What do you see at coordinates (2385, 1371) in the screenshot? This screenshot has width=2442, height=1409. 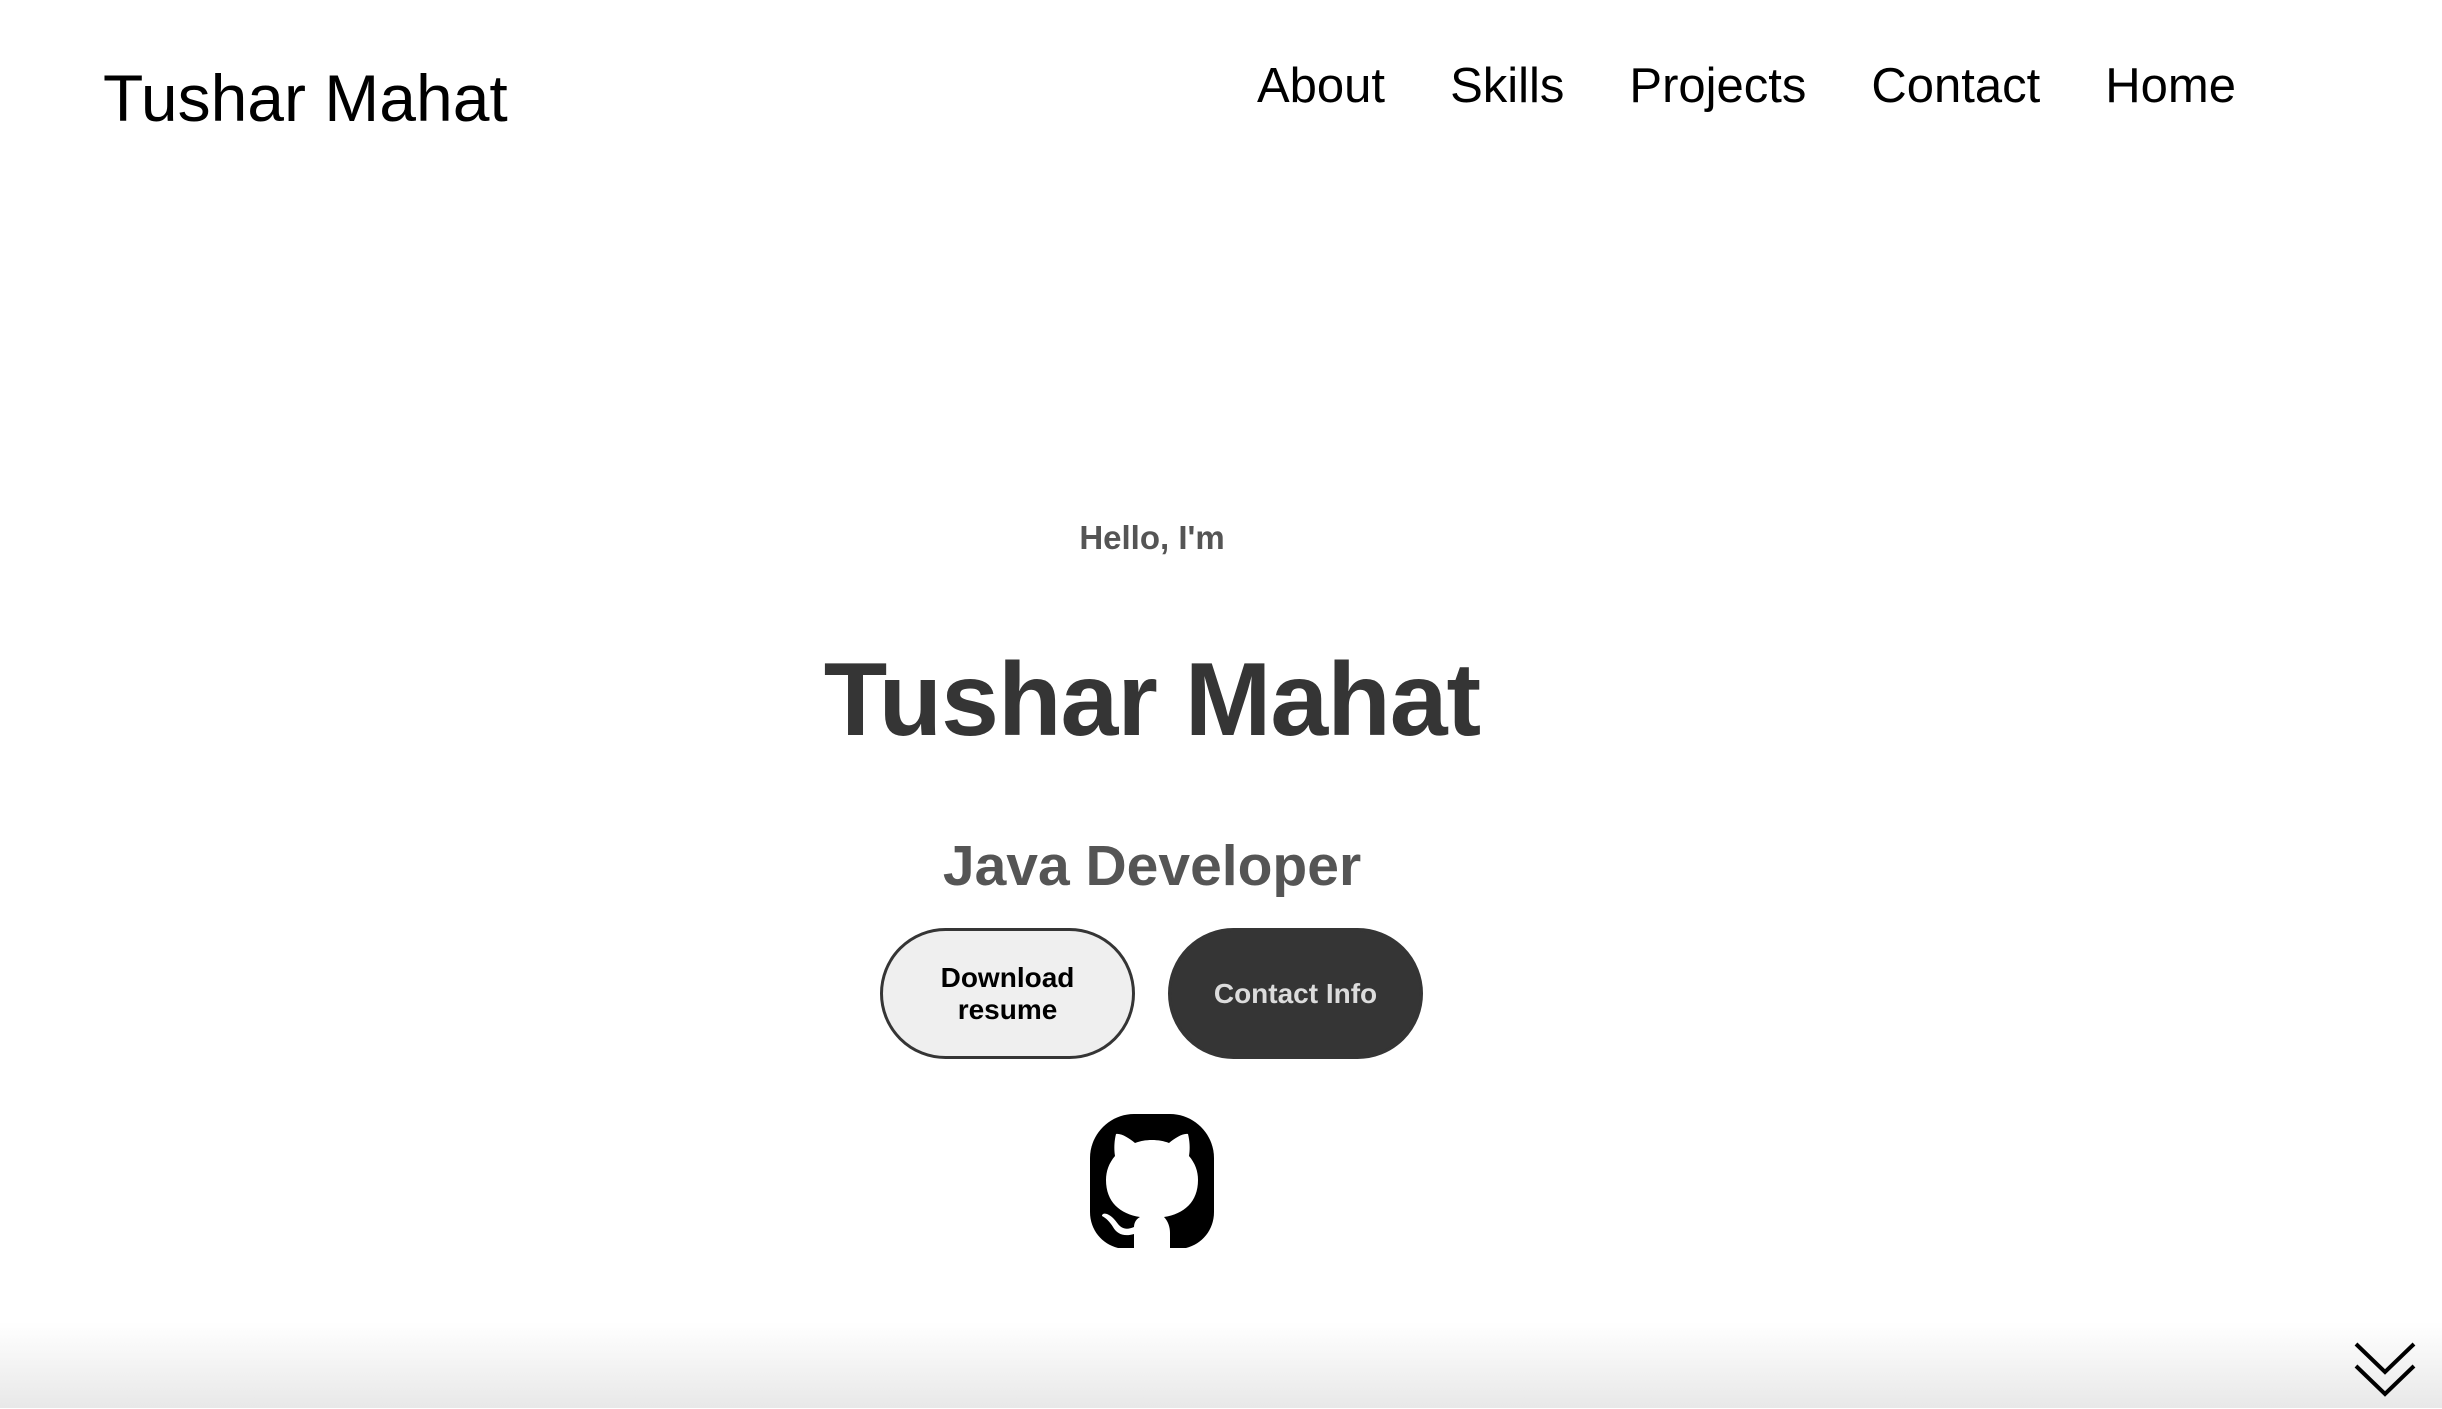 I see `double-chevron-down-icon` at bounding box center [2385, 1371].